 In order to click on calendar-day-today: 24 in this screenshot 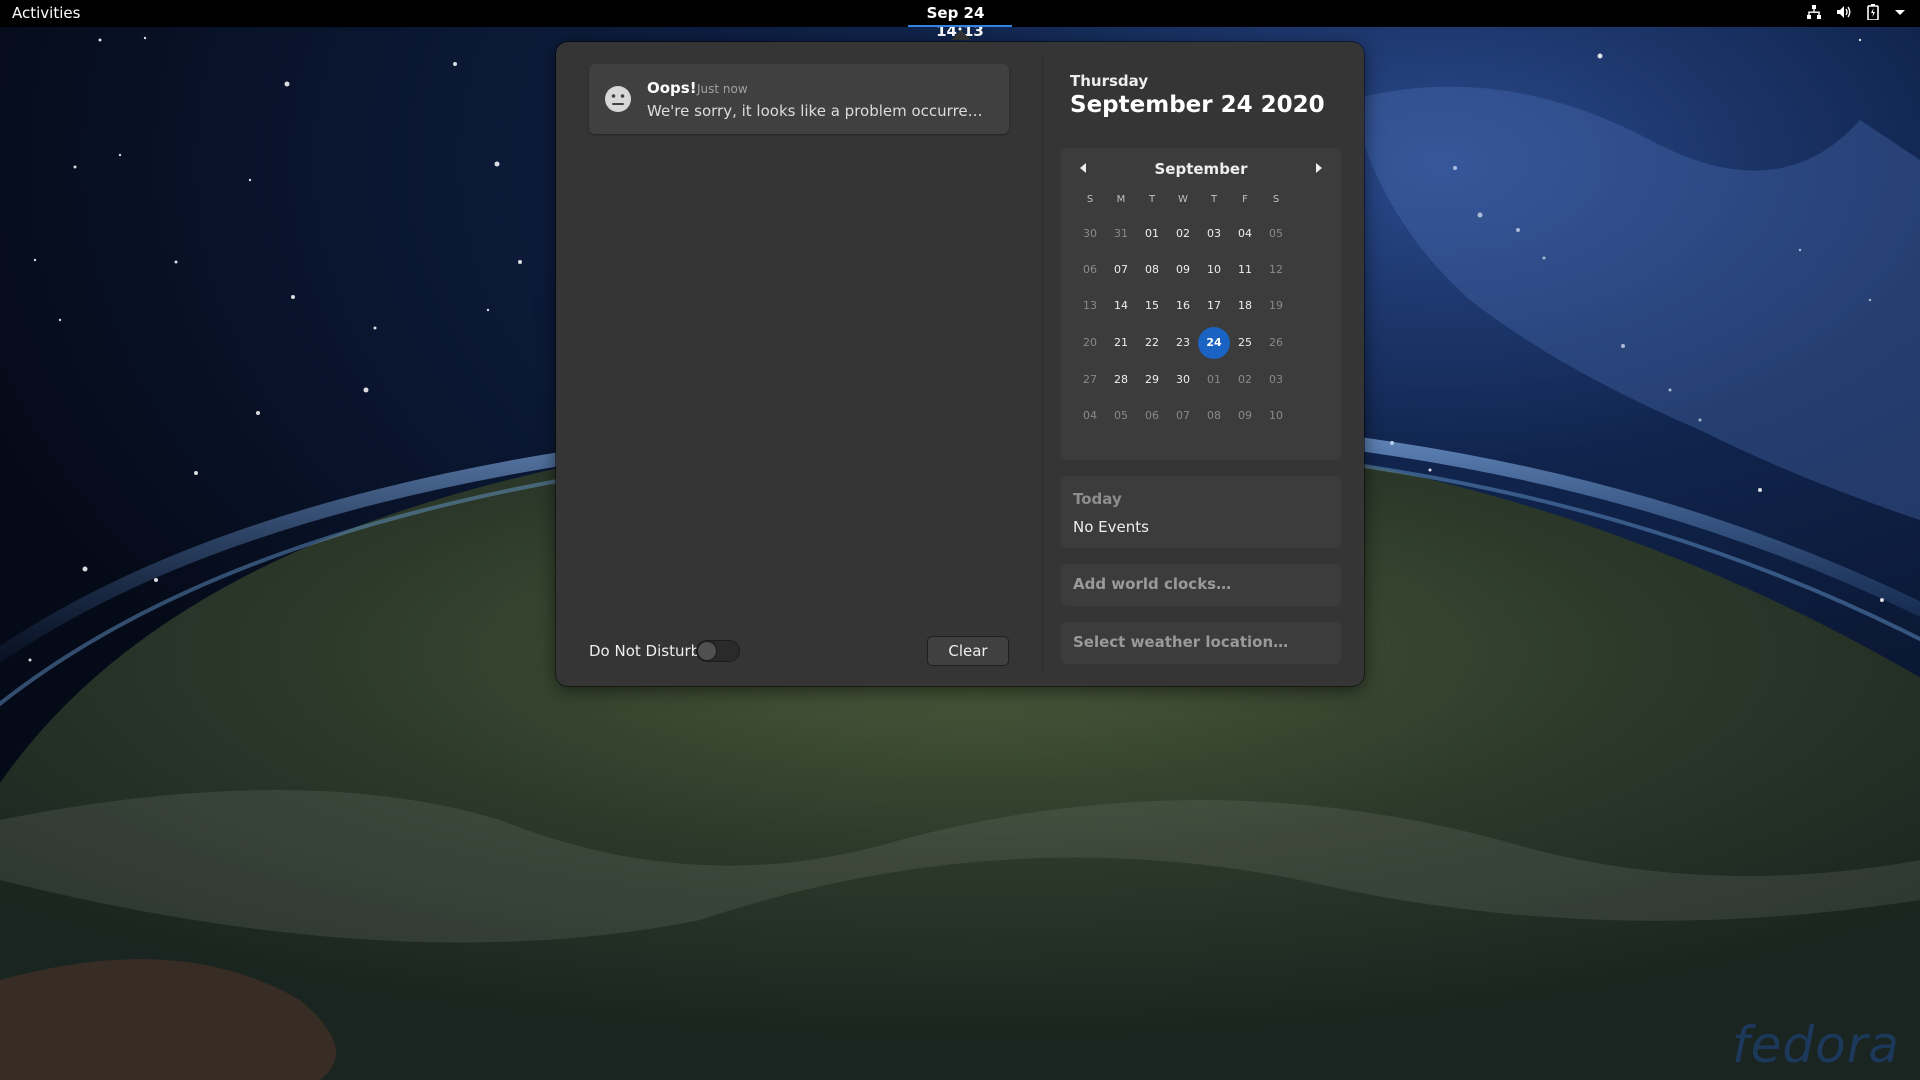, I will do `click(1214, 343)`.